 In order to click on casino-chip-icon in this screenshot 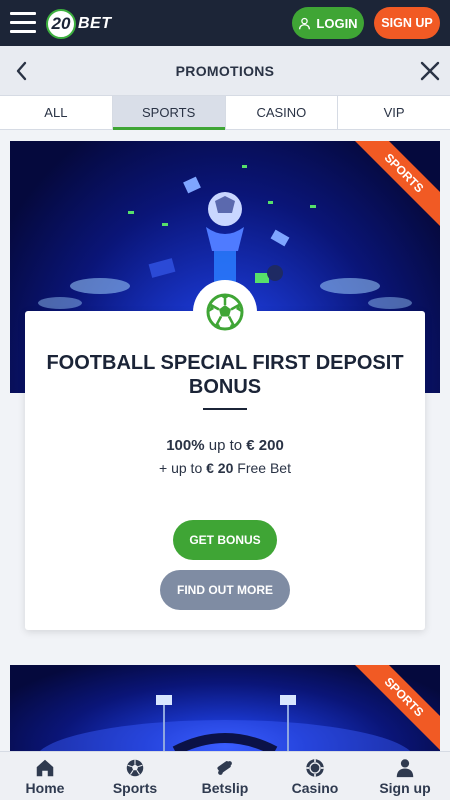, I will do `click(315, 767)`.